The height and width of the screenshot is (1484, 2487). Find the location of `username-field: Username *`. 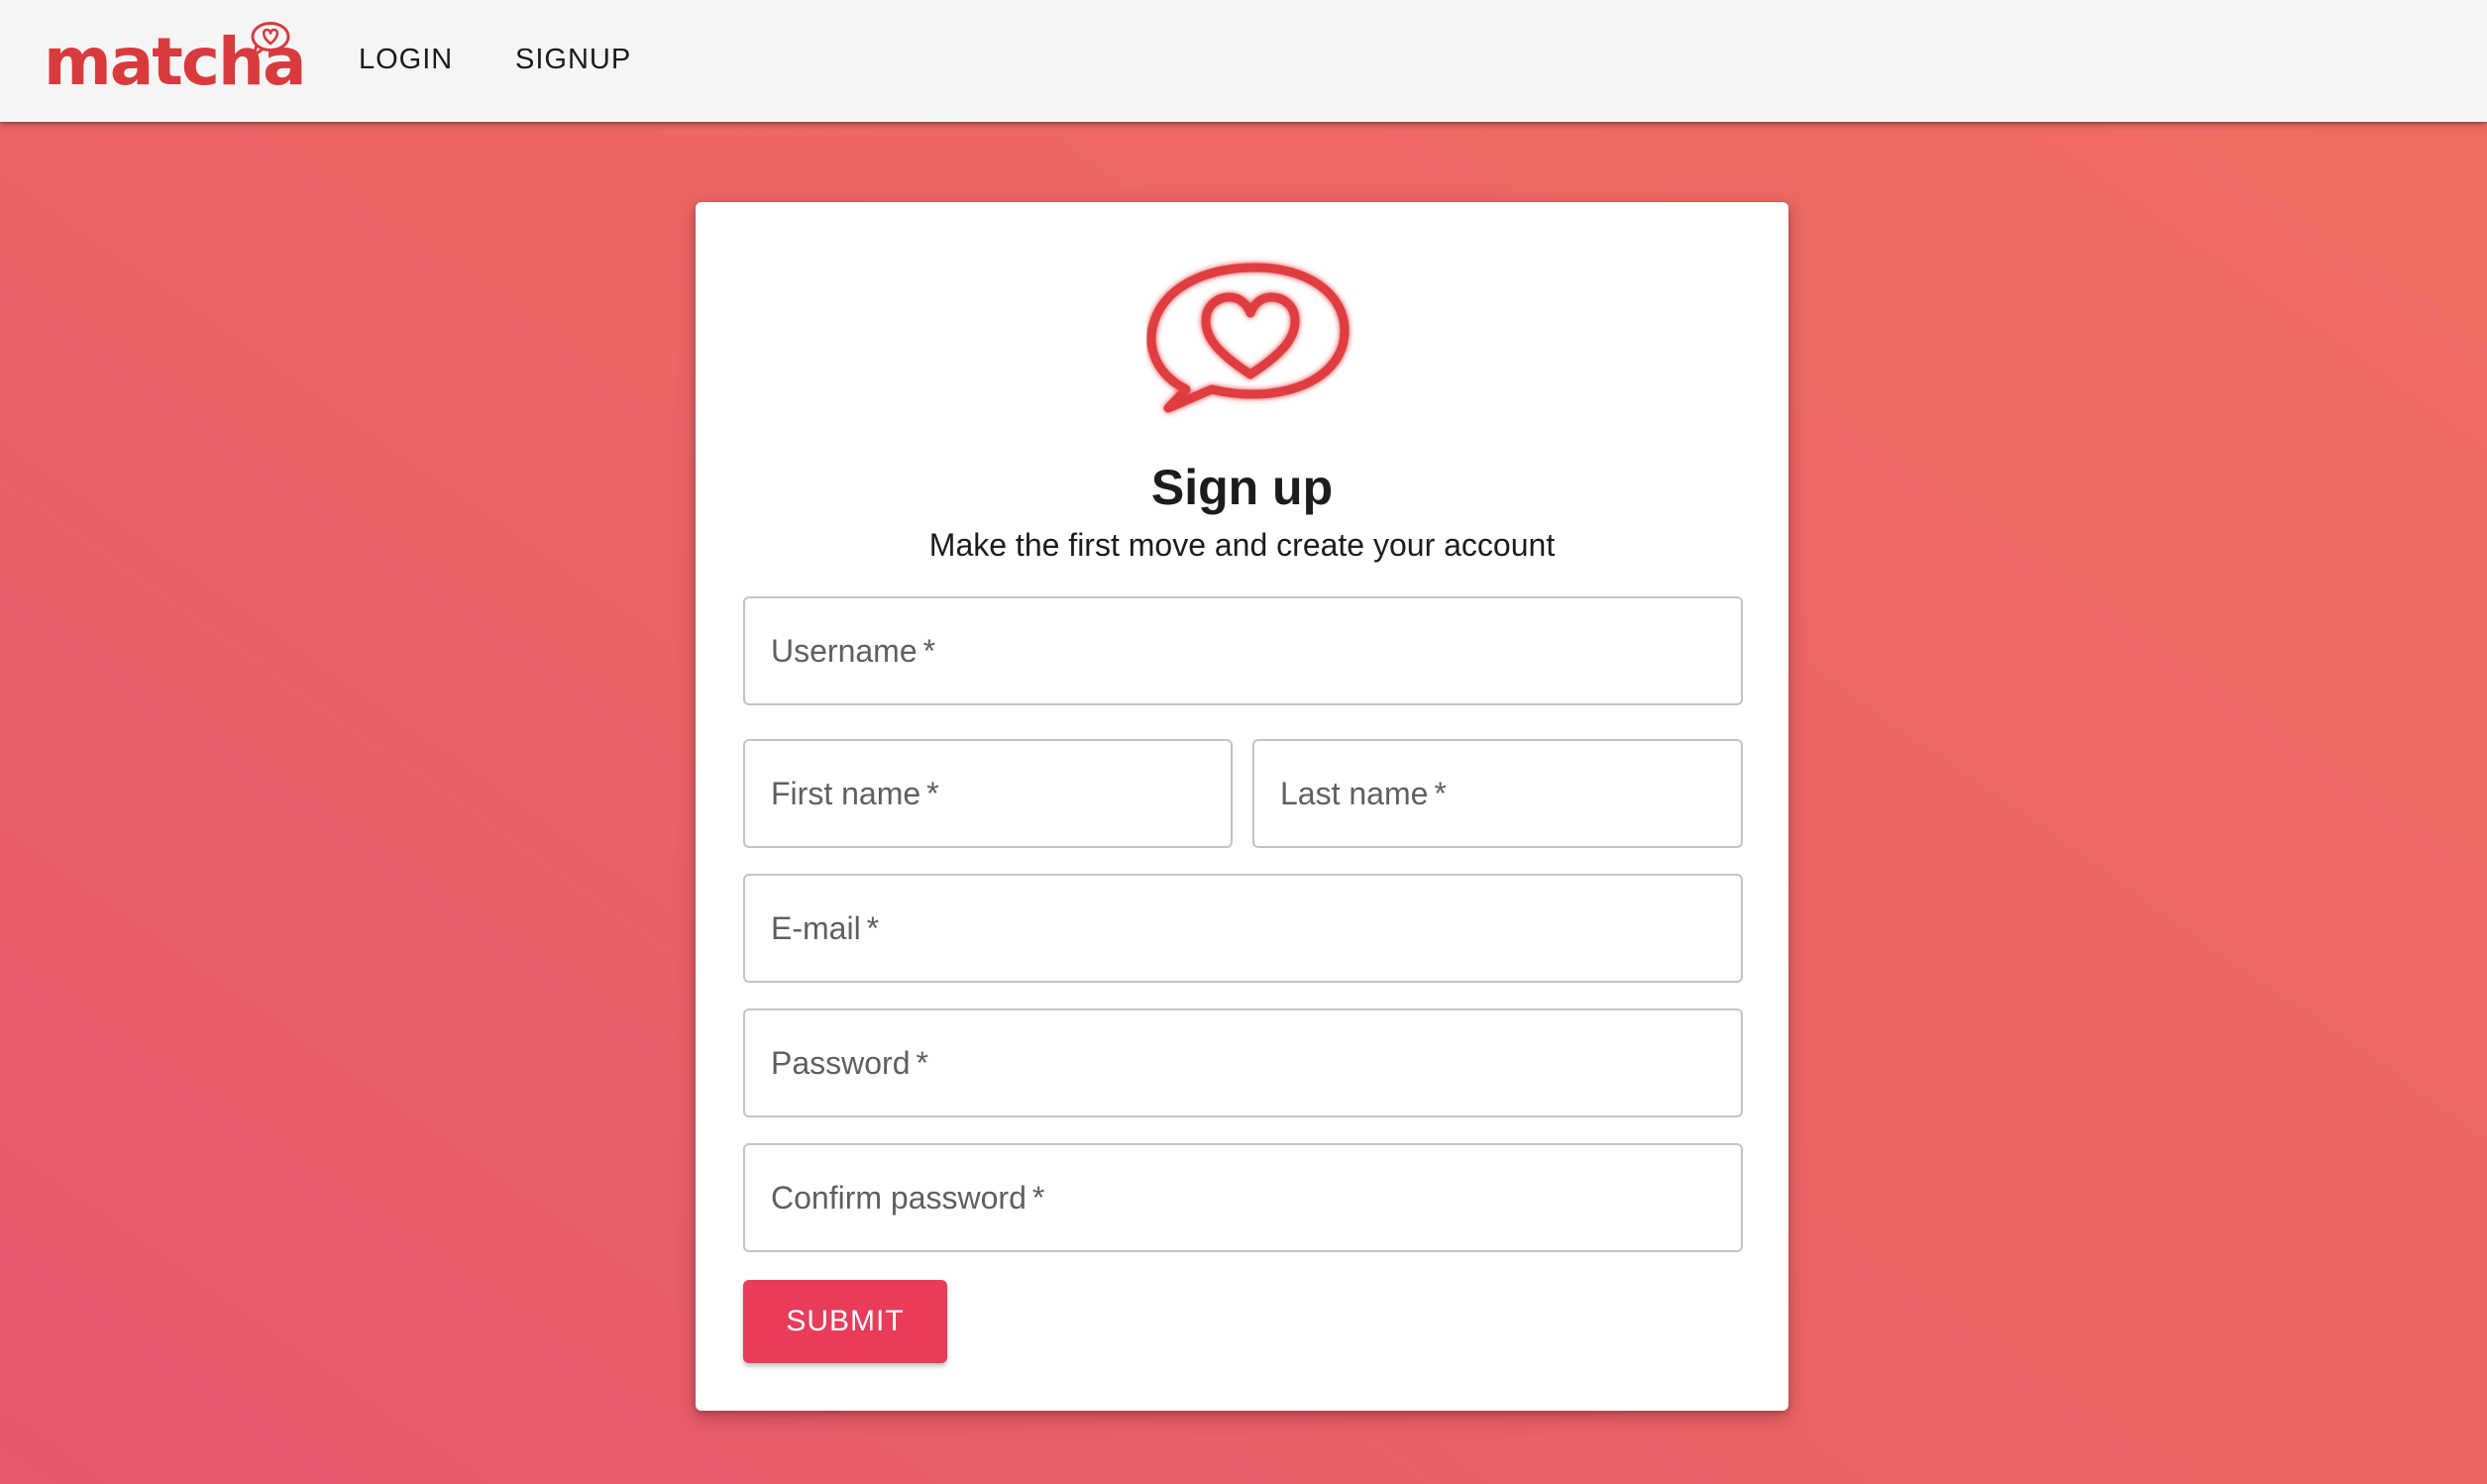

username-field: Username * is located at coordinates (1243, 651).